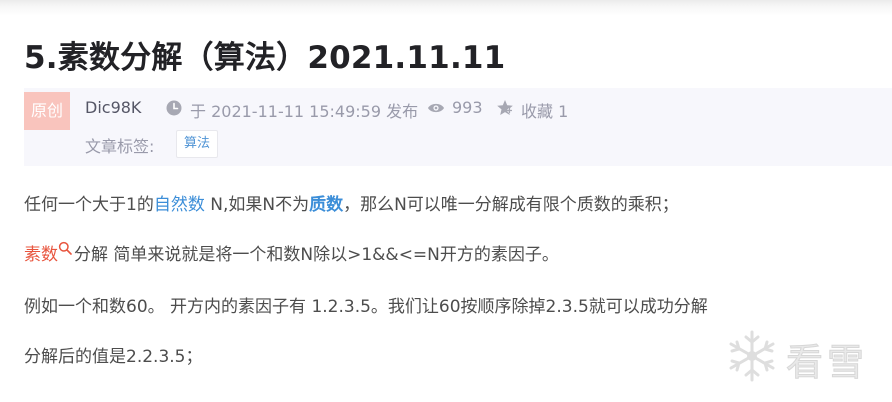 The width and height of the screenshot is (892, 402). Describe the element at coordinates (446, 8) in the screenshot. I see `top-shadow-strip` at that location.